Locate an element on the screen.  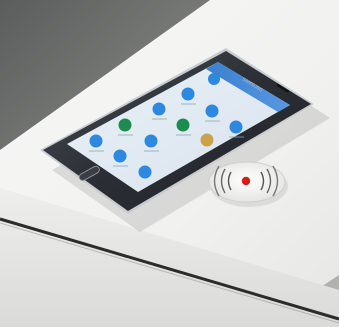
nfc-reader is located at coordinates (248, 184).